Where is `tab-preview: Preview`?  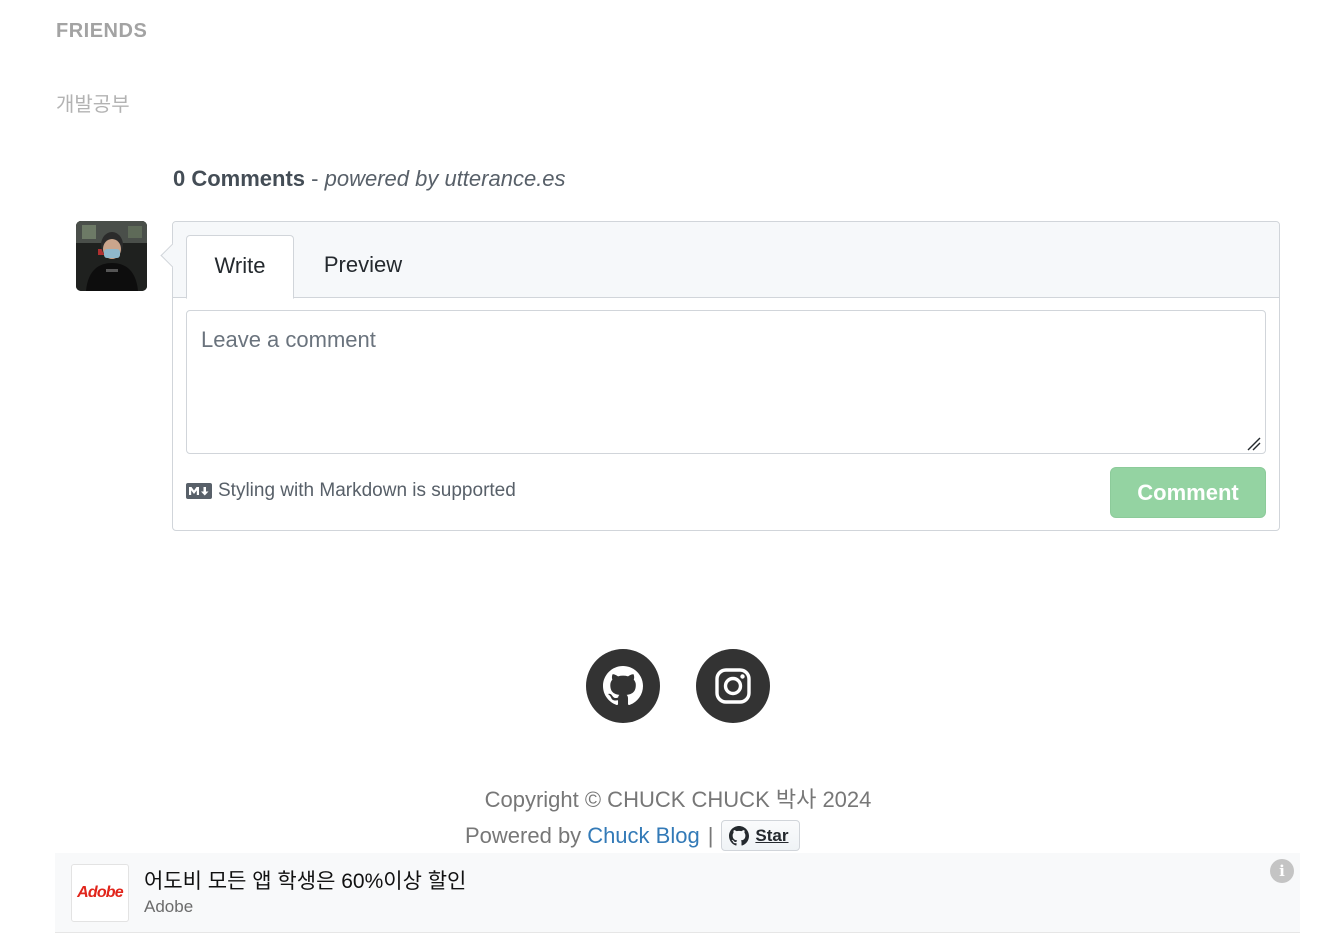 tab-preview: Preview is located at coordinates (363, 266).